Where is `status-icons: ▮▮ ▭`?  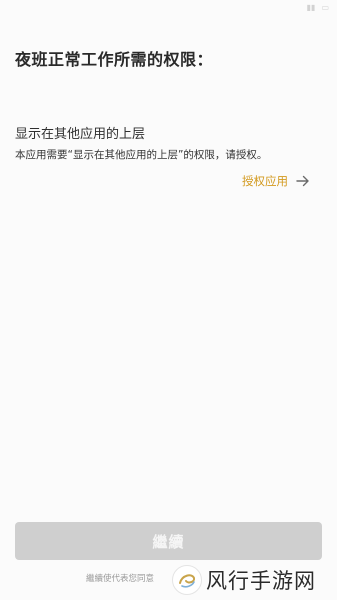
status-icons: ▮▮ ▭ is located at coordinates (318, 8).